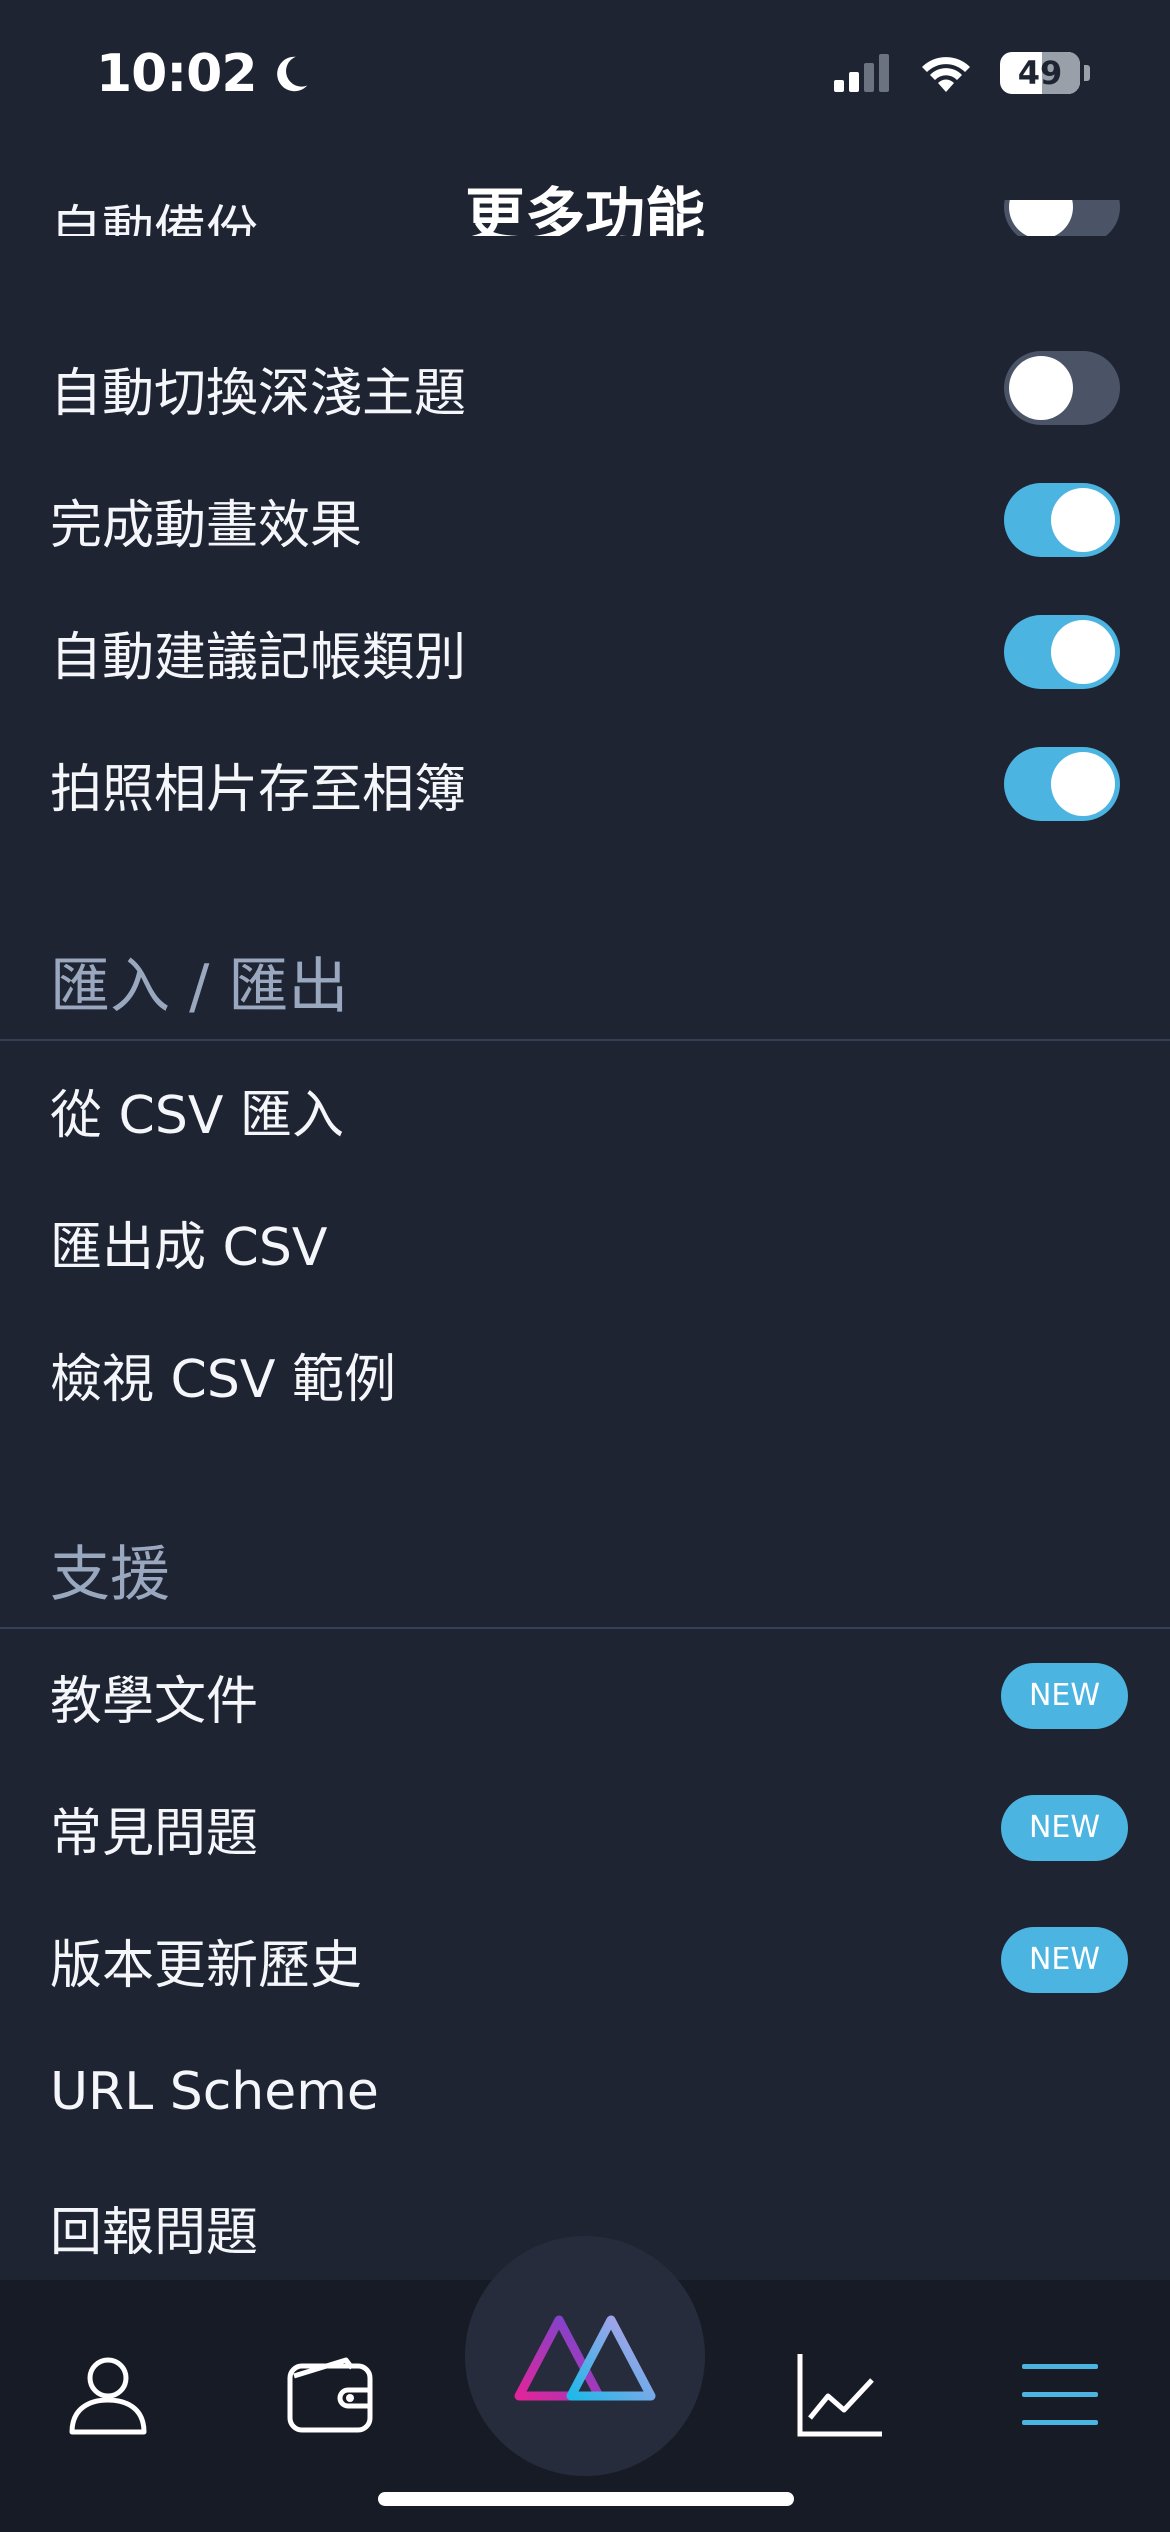 This screenshot has width=1170, height=2532. What do you see at coordinates (946, 74) in the screenshot?
I see `wifi-icon` at bounding box center [946, 74].